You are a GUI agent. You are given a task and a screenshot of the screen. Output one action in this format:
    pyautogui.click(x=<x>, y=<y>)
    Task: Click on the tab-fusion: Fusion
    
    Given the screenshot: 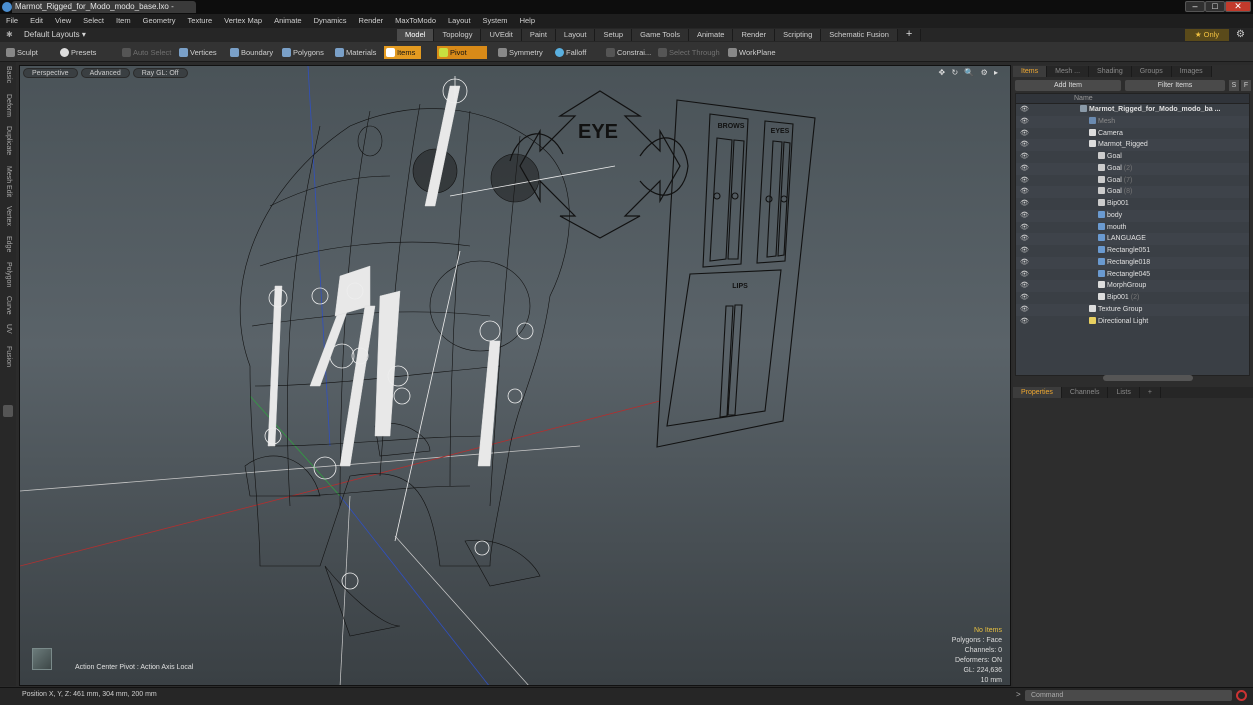 What is the action you would take?
    pyautogui.click(x=8, y=356)
    